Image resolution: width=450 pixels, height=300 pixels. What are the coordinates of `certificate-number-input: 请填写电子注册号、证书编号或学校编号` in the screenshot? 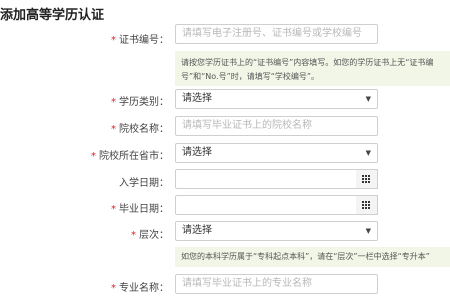 It's located at (276, 34).